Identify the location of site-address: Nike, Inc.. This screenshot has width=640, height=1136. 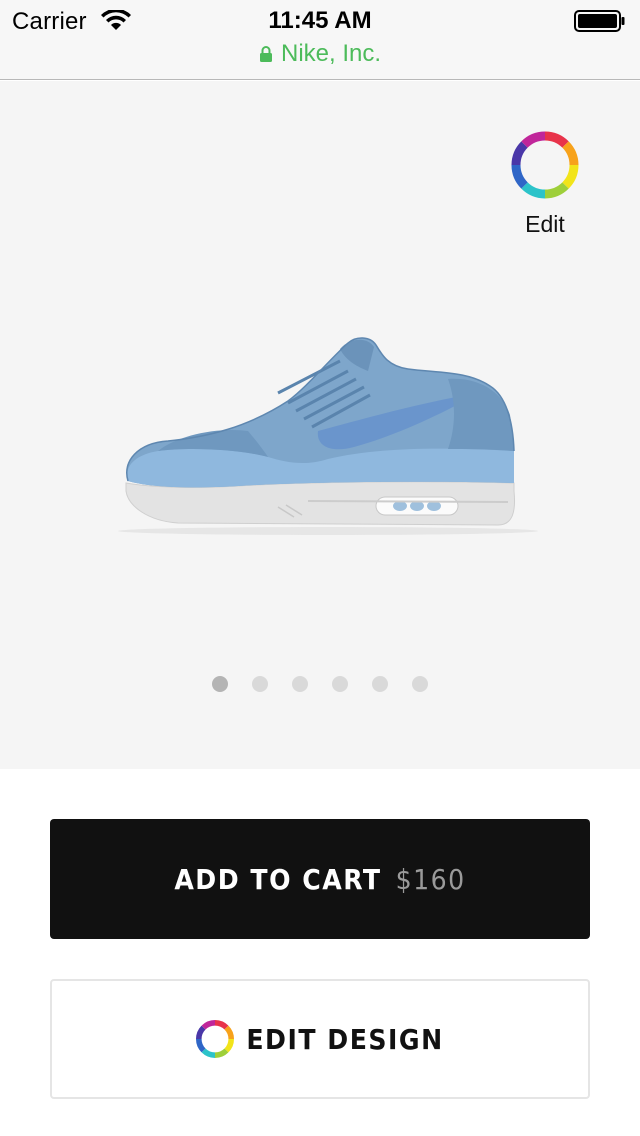
(320, 54).